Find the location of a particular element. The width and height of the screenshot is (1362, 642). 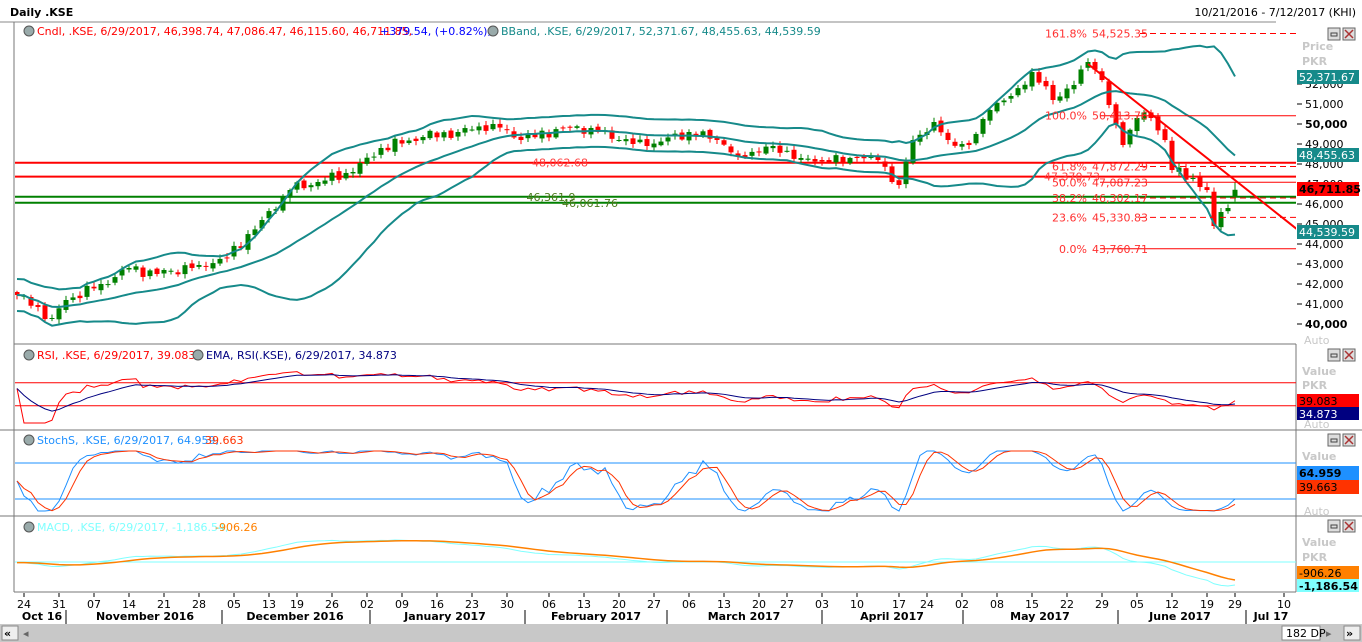

fib-percent: 38.2% is located at coordinates (1069, 198).